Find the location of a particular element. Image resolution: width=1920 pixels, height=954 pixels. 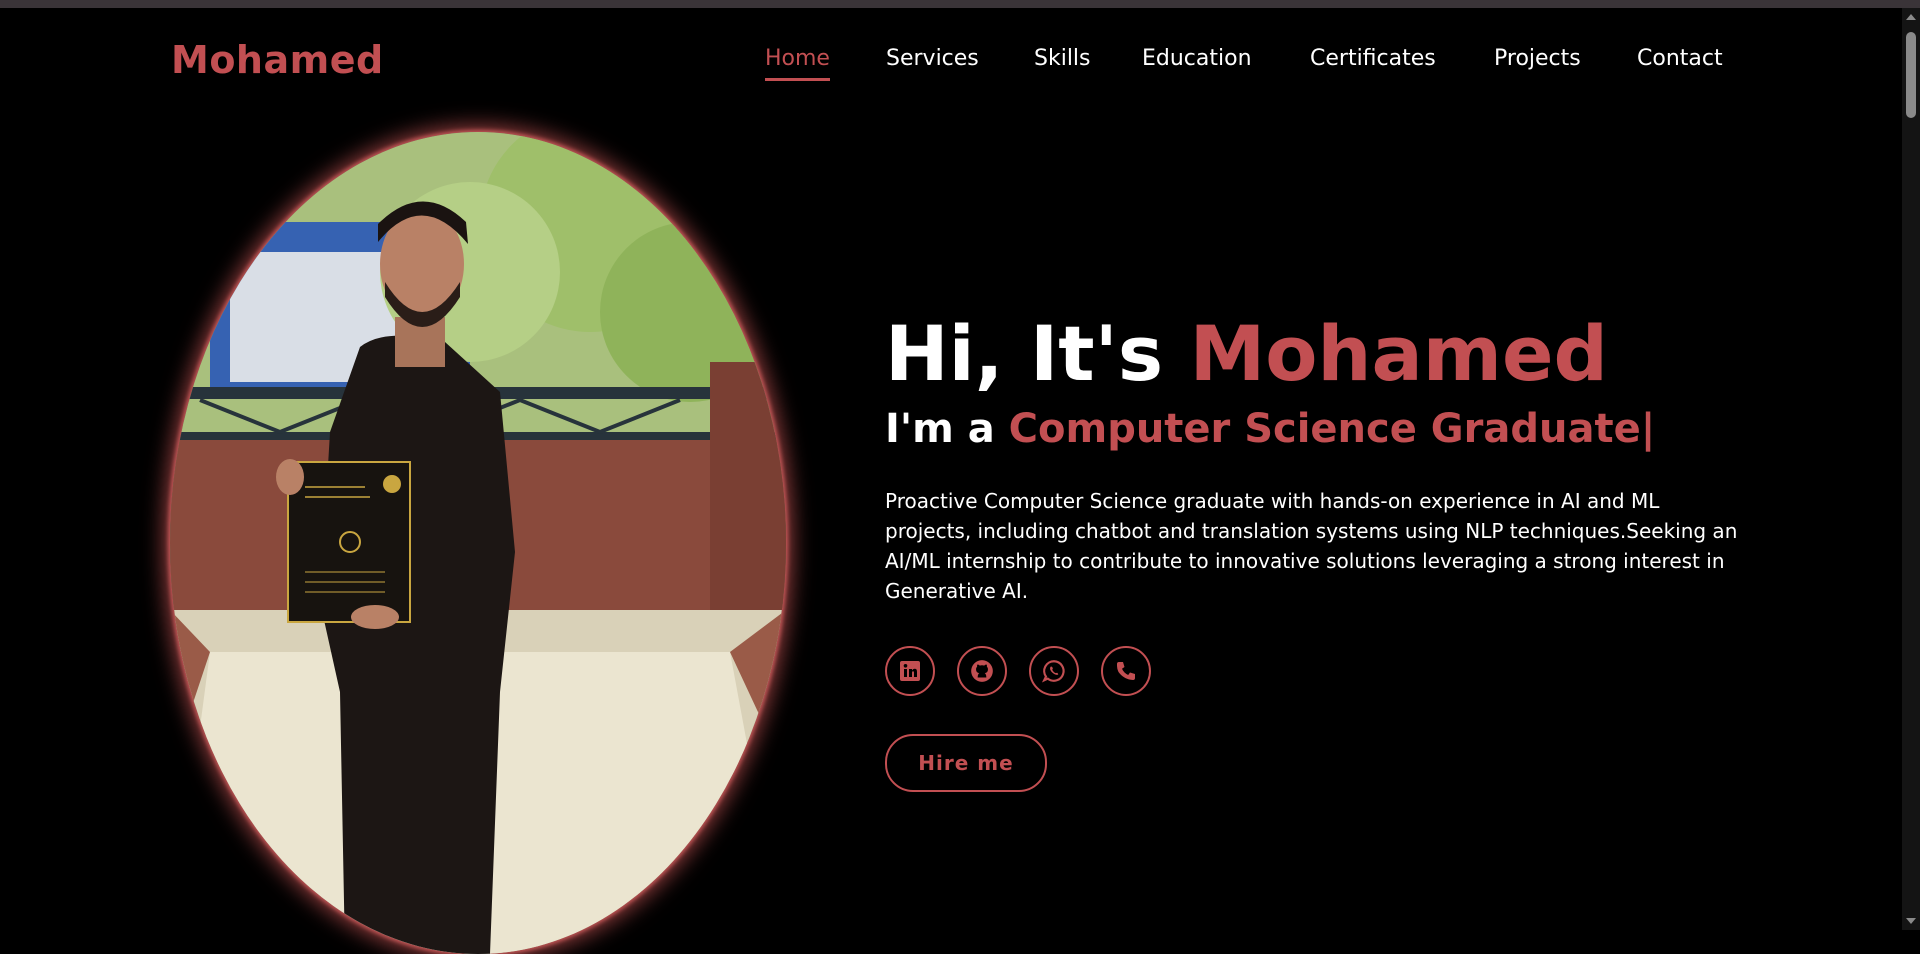

whatsapp-link is located at coordinates (1054, 671).